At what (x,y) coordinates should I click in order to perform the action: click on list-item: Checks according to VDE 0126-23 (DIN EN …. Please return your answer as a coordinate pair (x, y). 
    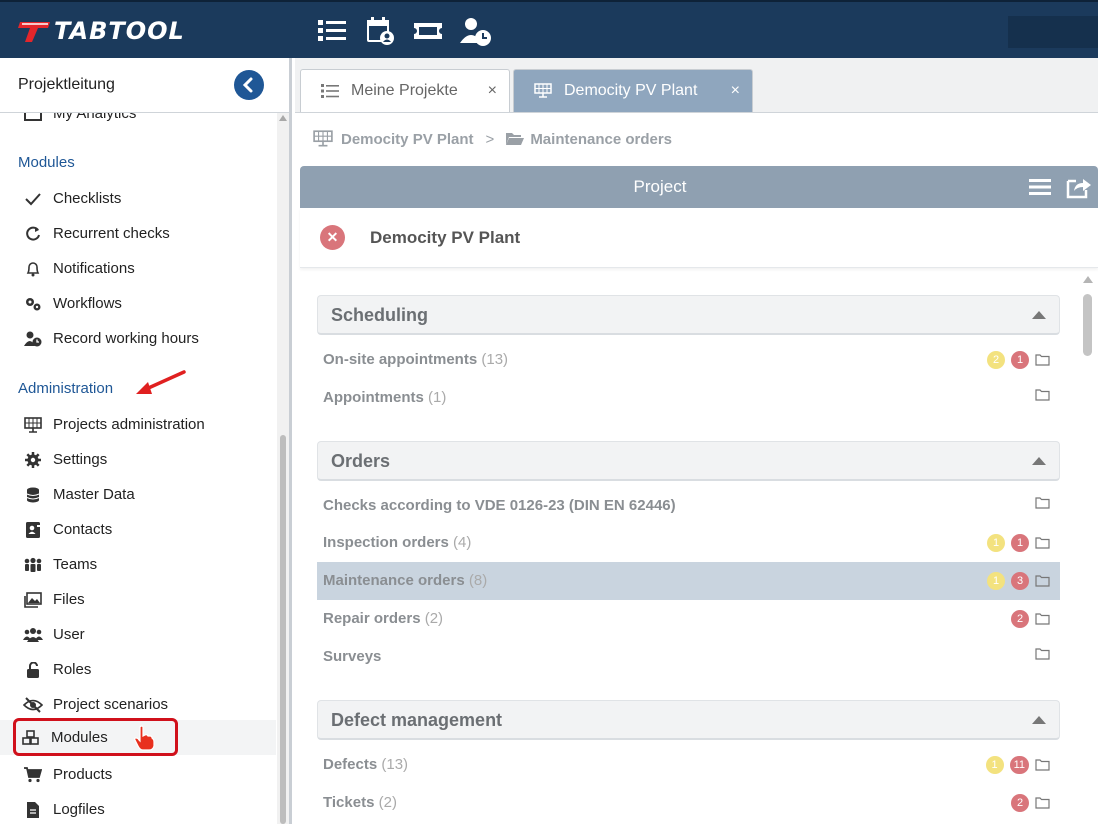
    Looking at the image, I should click on (688, 506).